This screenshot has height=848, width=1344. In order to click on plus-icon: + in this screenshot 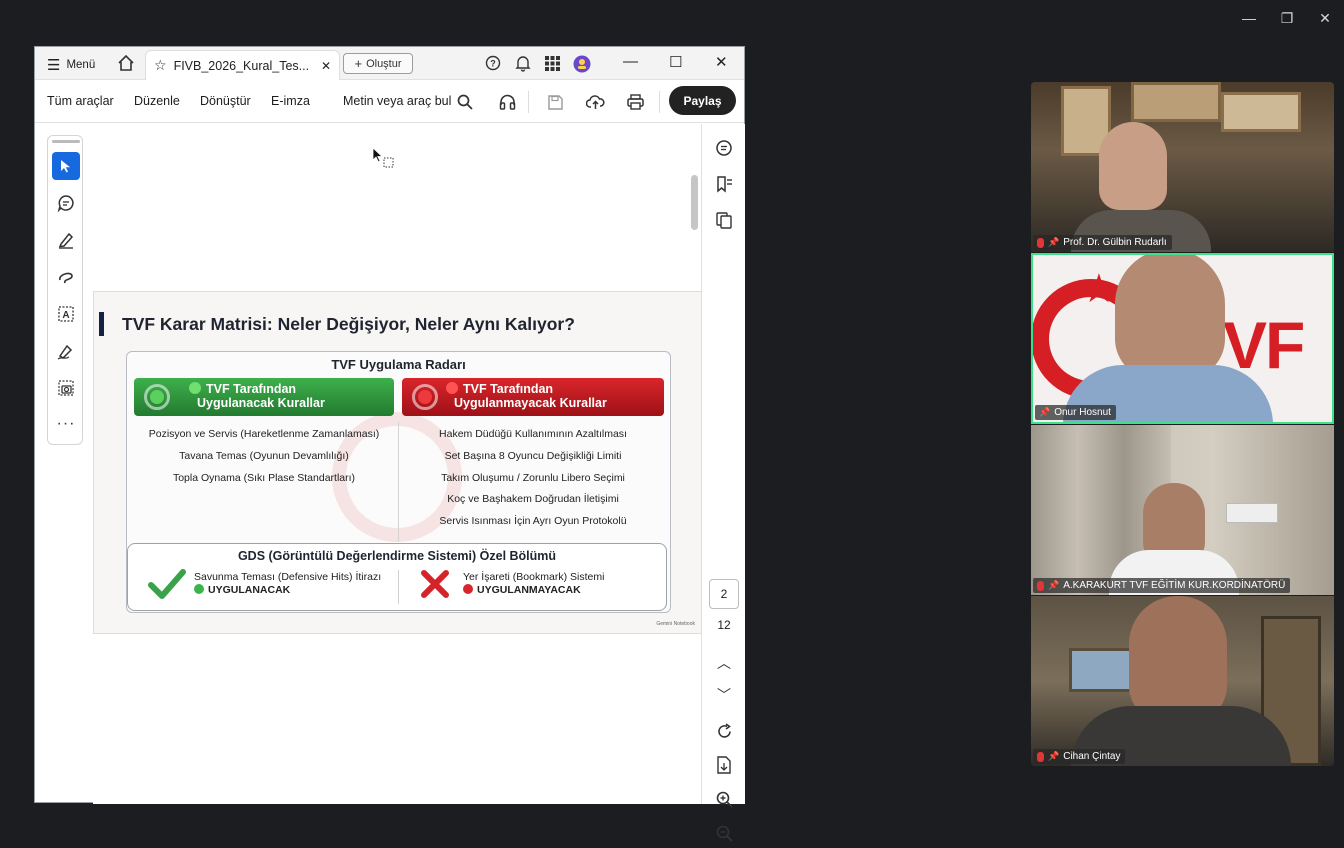, I will do `click(358, 63)`.